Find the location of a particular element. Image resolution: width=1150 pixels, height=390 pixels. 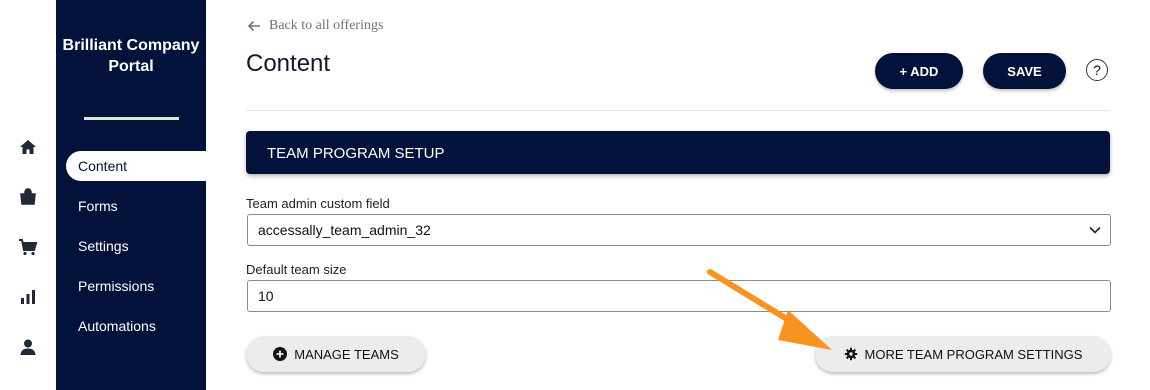

store-icon is located at coordinates (28, 197).